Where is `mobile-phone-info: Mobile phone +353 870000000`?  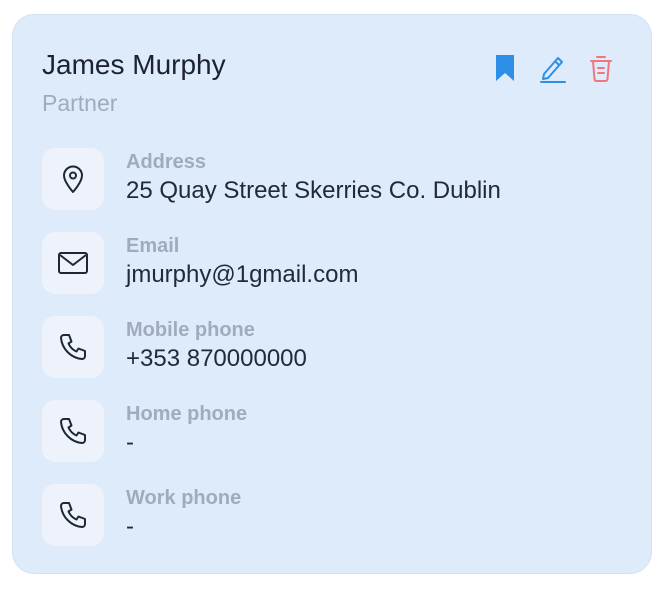 mobile-phone-info: Mobile phone +353 870000000 is located at coordinates (216, 346).